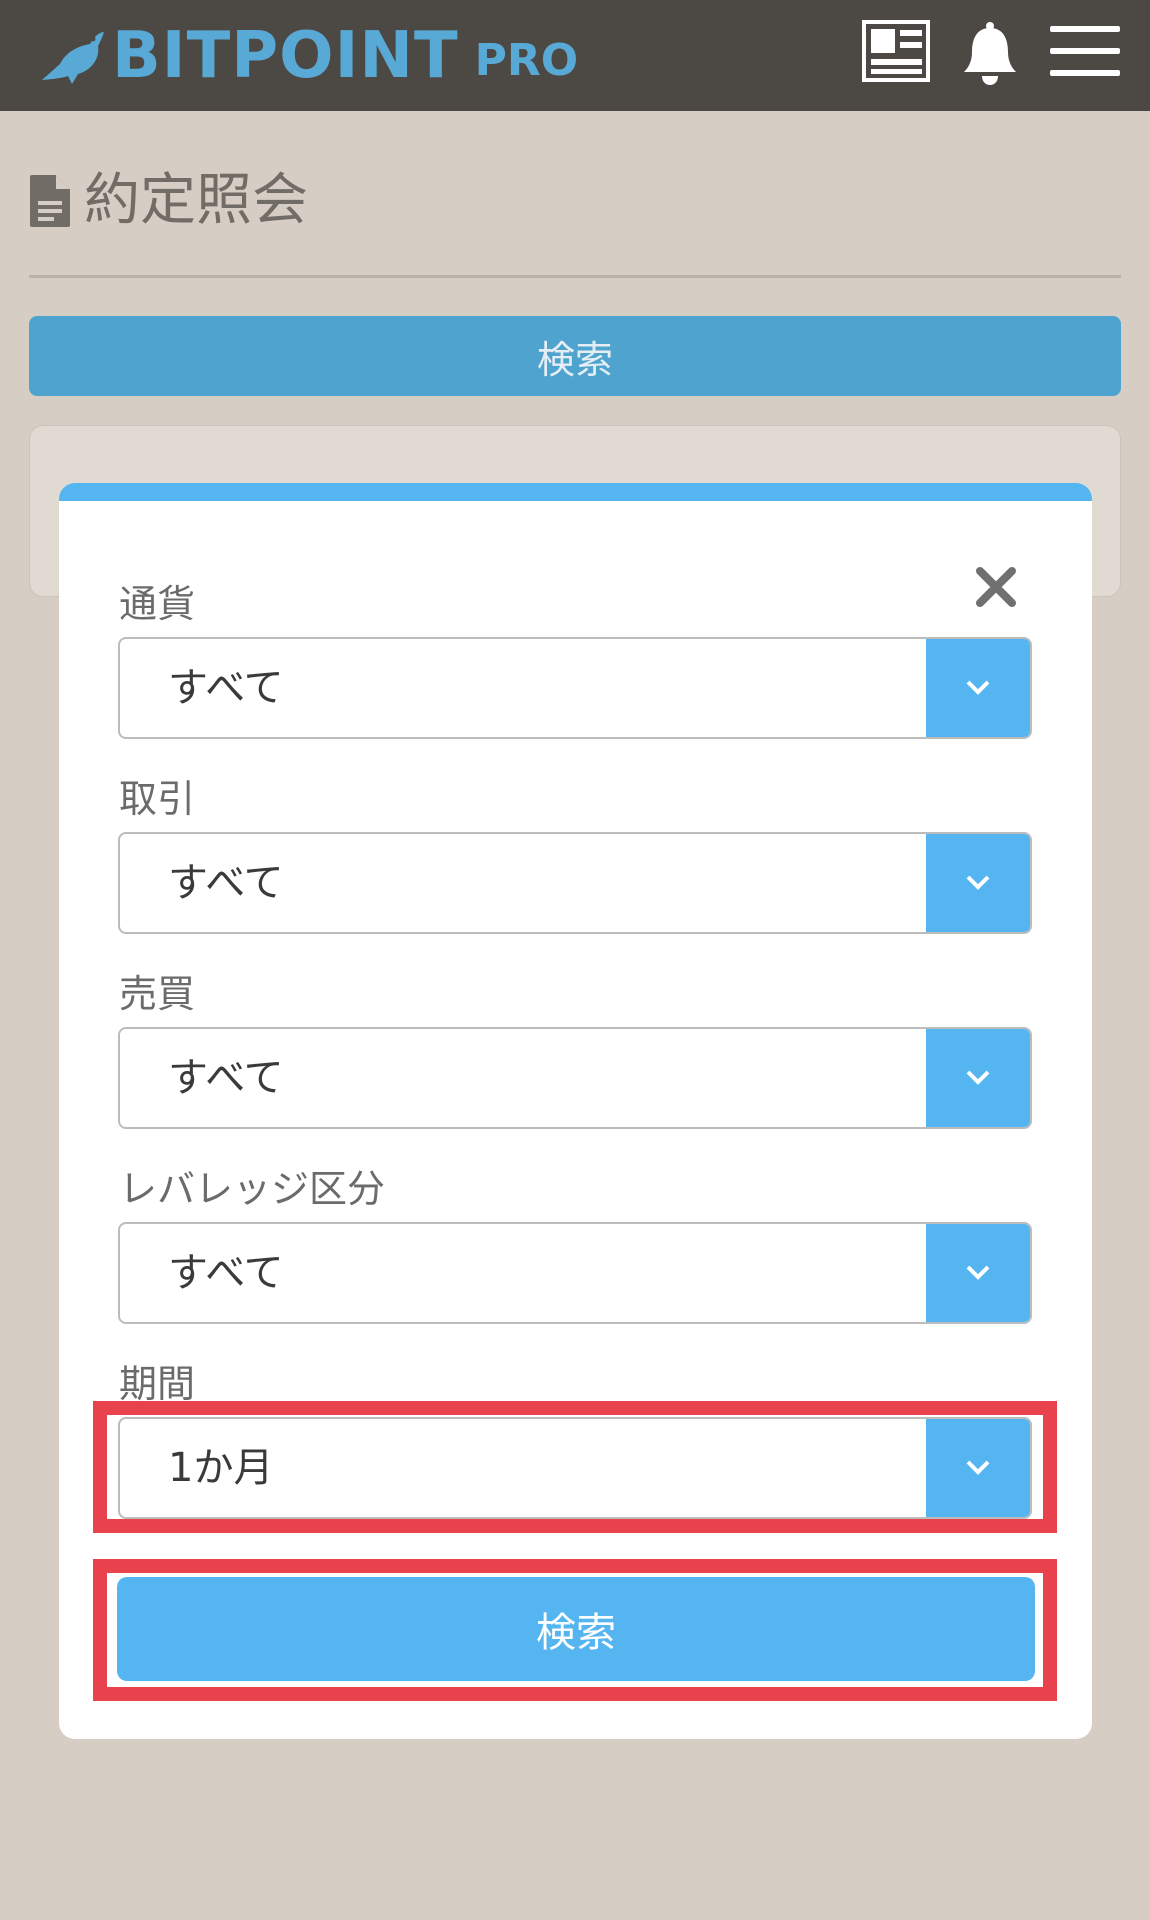 The height and width of the screenshot is (1920, 1150). I want to click on logo-text: BITPOINT, so click(285, 56).